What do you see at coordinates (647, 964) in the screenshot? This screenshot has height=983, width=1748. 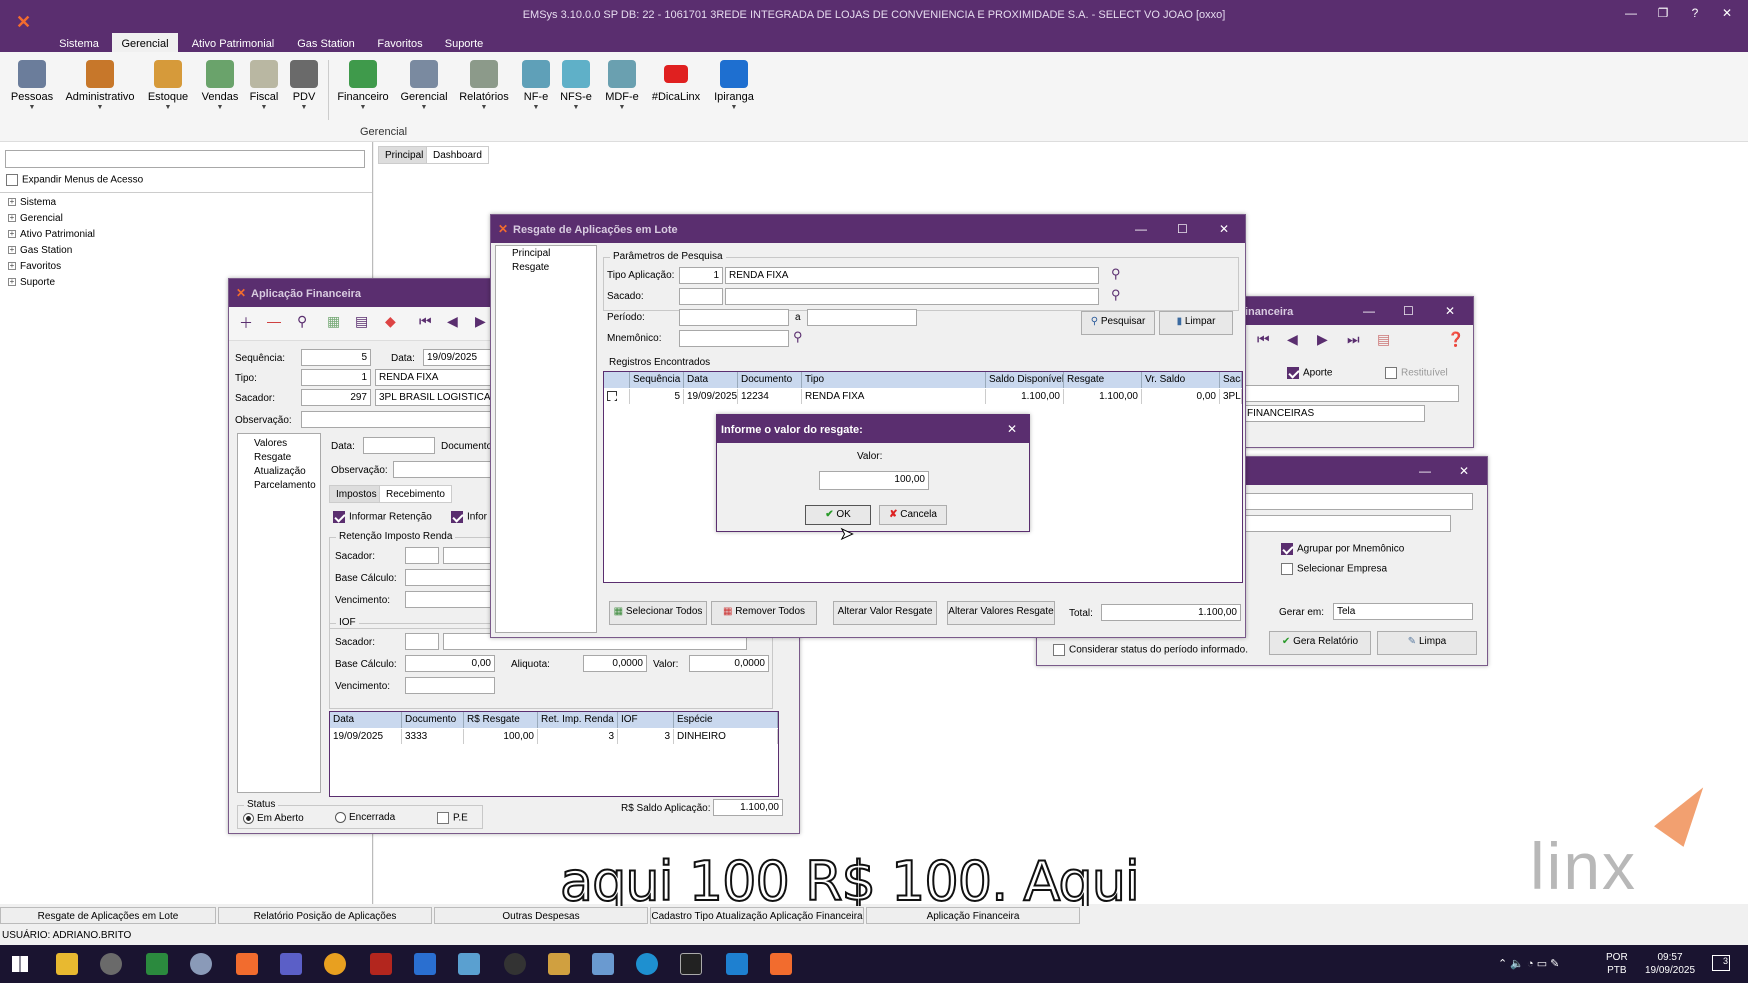 I see `edge-icon` at bounding box center [647, 964].